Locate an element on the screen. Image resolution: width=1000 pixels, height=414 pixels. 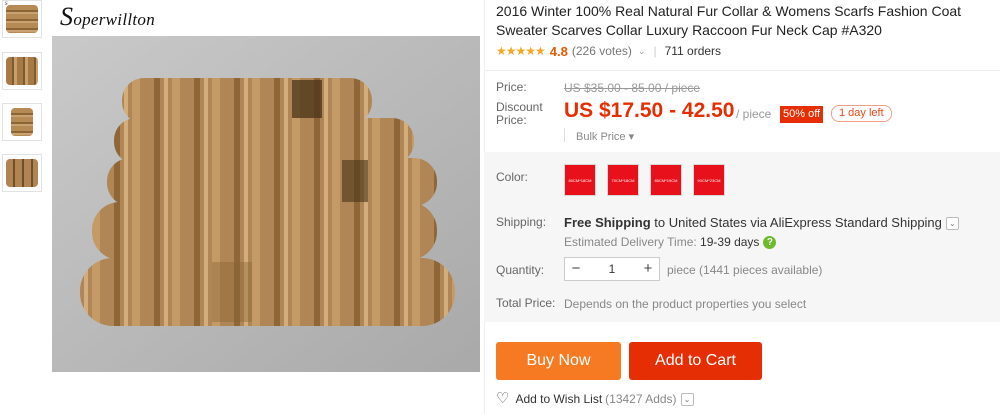
shipping-label: Shipping: is located at coordinates (521, 222).